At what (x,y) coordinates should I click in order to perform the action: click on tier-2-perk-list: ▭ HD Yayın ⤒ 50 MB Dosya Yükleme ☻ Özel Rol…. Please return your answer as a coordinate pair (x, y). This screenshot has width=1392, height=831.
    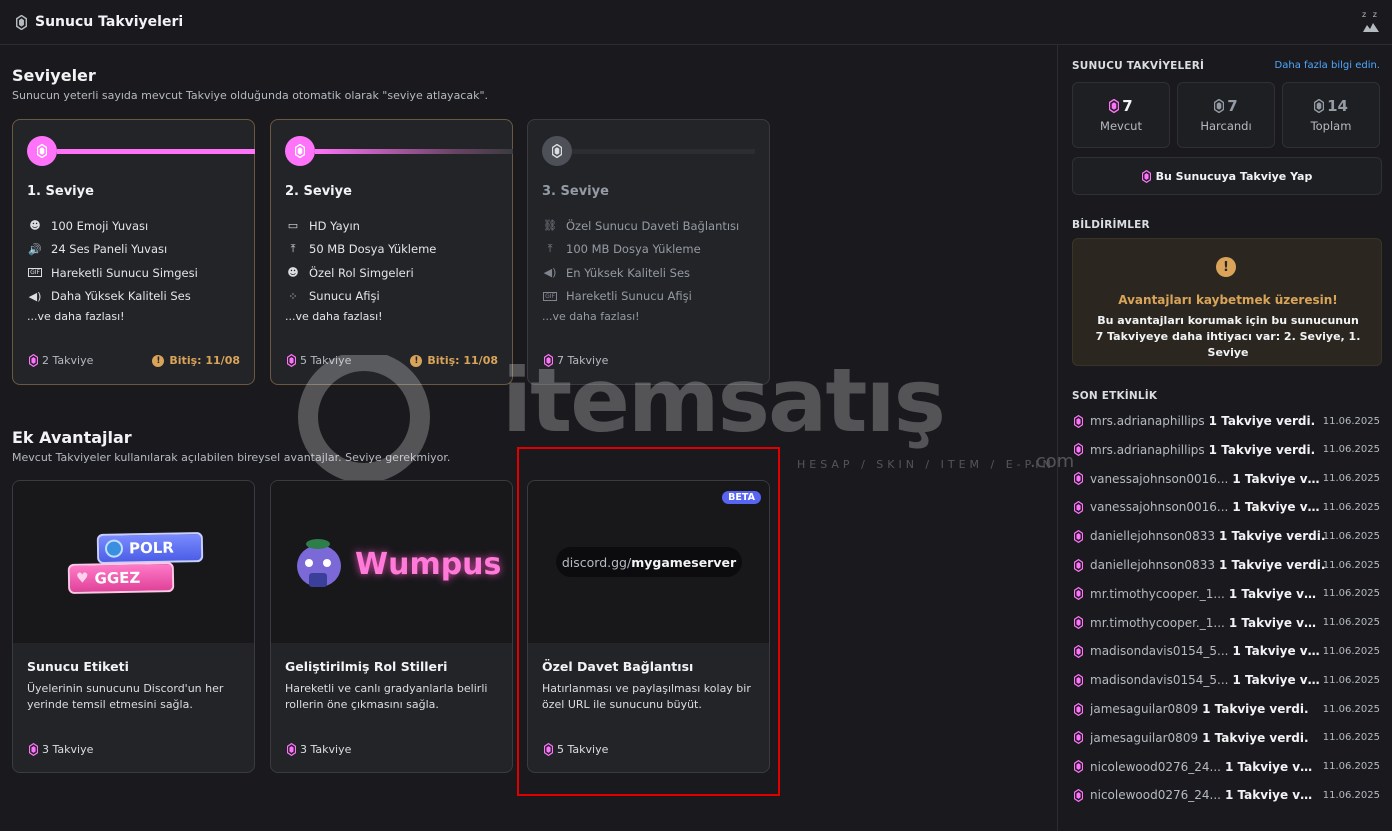
    Looking at the image, I should click on (360, 261).